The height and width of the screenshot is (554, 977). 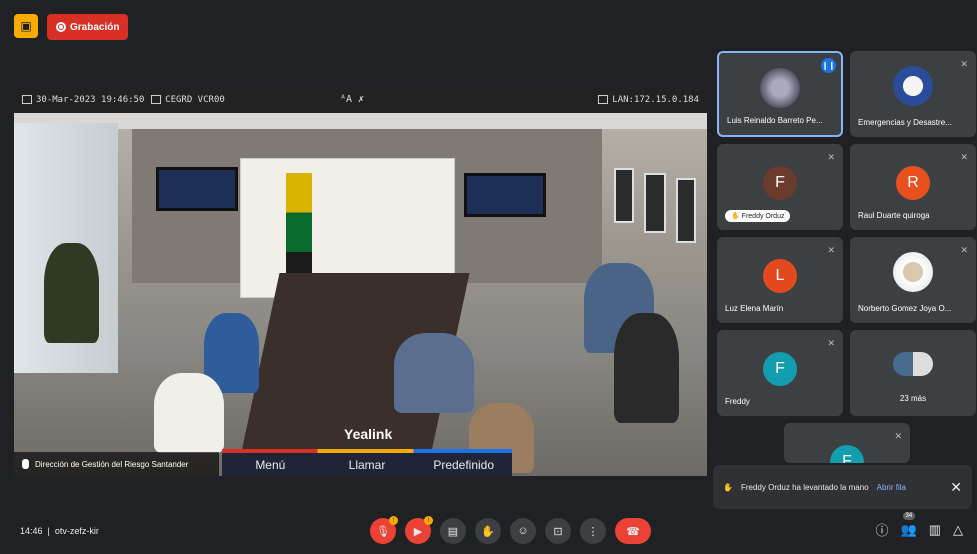 I want to click on meeting-time: 14:46, so click(x=31, y=531).